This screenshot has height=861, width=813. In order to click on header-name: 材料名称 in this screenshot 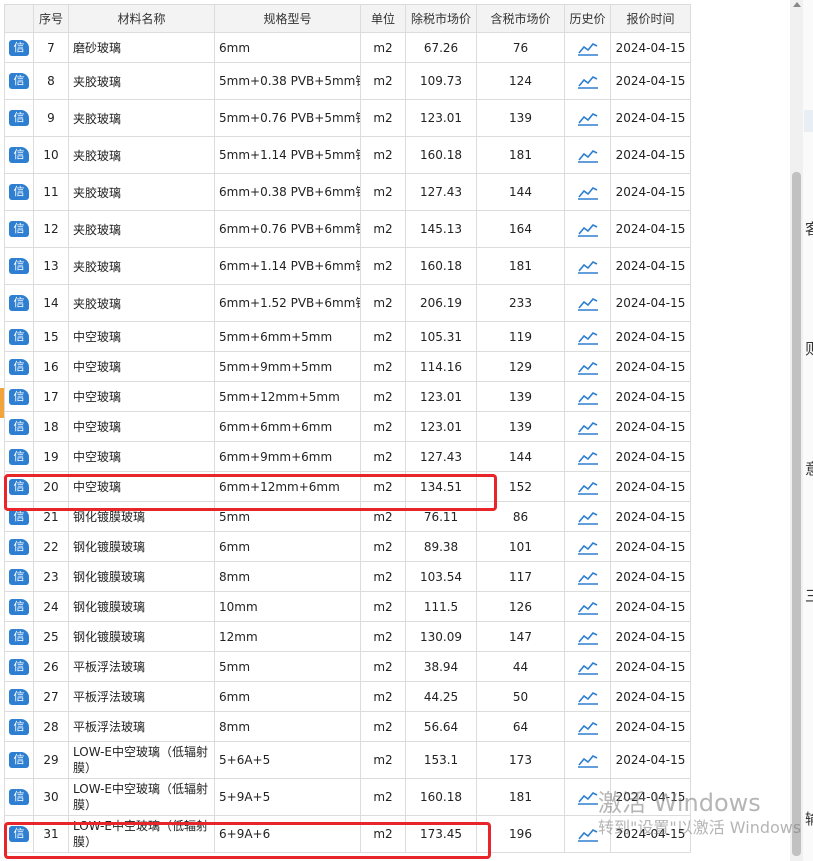, I will do `click(141, 18)`.